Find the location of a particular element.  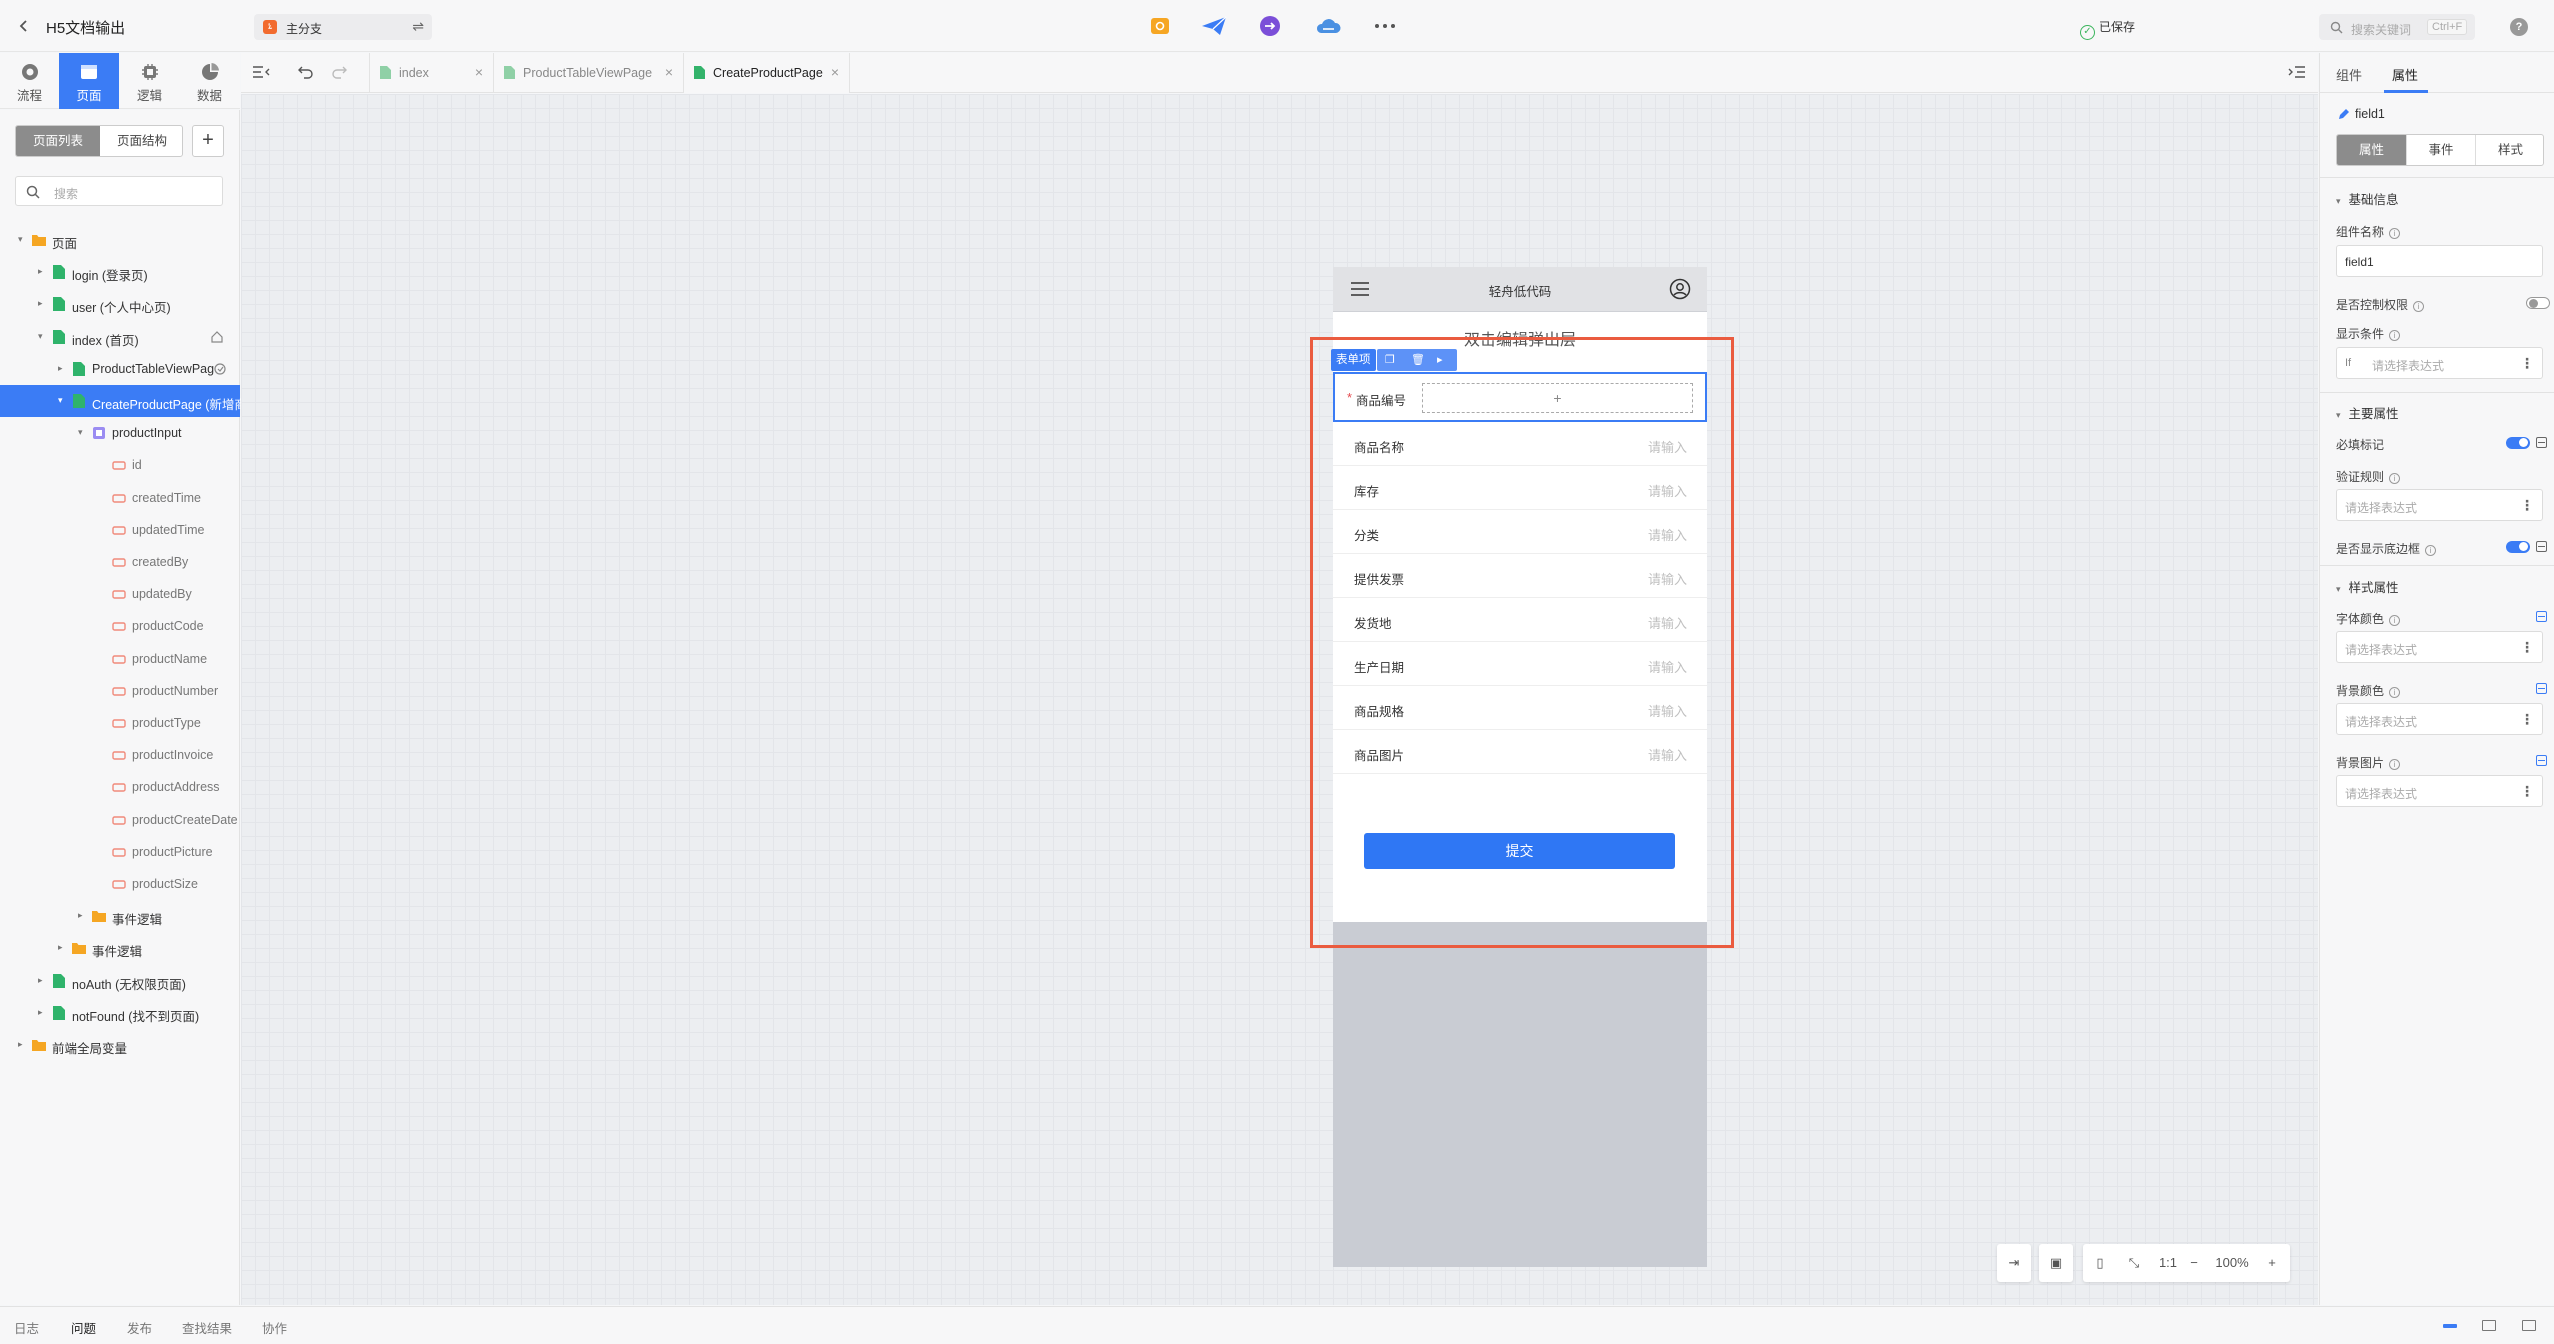

tree-item-folder: ▾ 页面 is located at coordinates (120, 240).